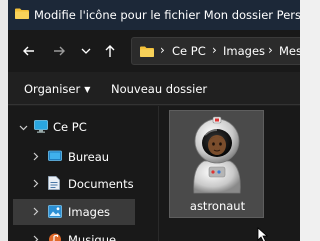 Image resolution: width=320 pixels, height=241 pixels. What do you see at coordinates (70, 127) in the screenshot?
I see `sidebar-item-label: Ce PC` at bounding box center [70, 127].